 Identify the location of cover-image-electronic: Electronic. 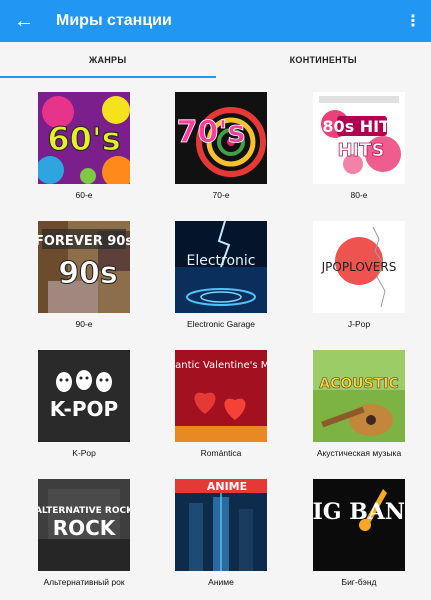
(221, 267).